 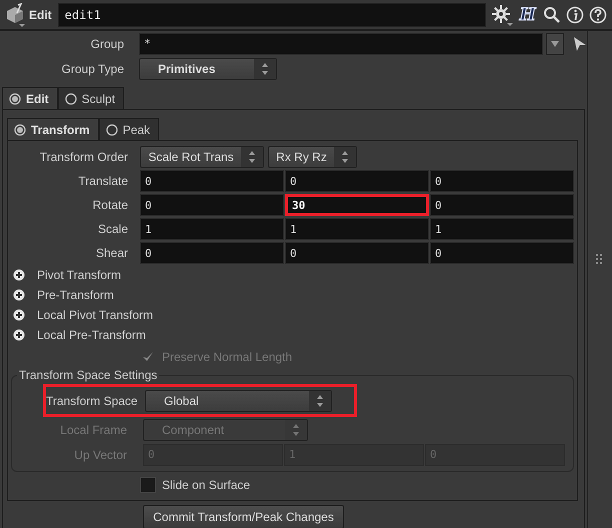 I want to click on tab: Peak, so click(x=129, y=129).